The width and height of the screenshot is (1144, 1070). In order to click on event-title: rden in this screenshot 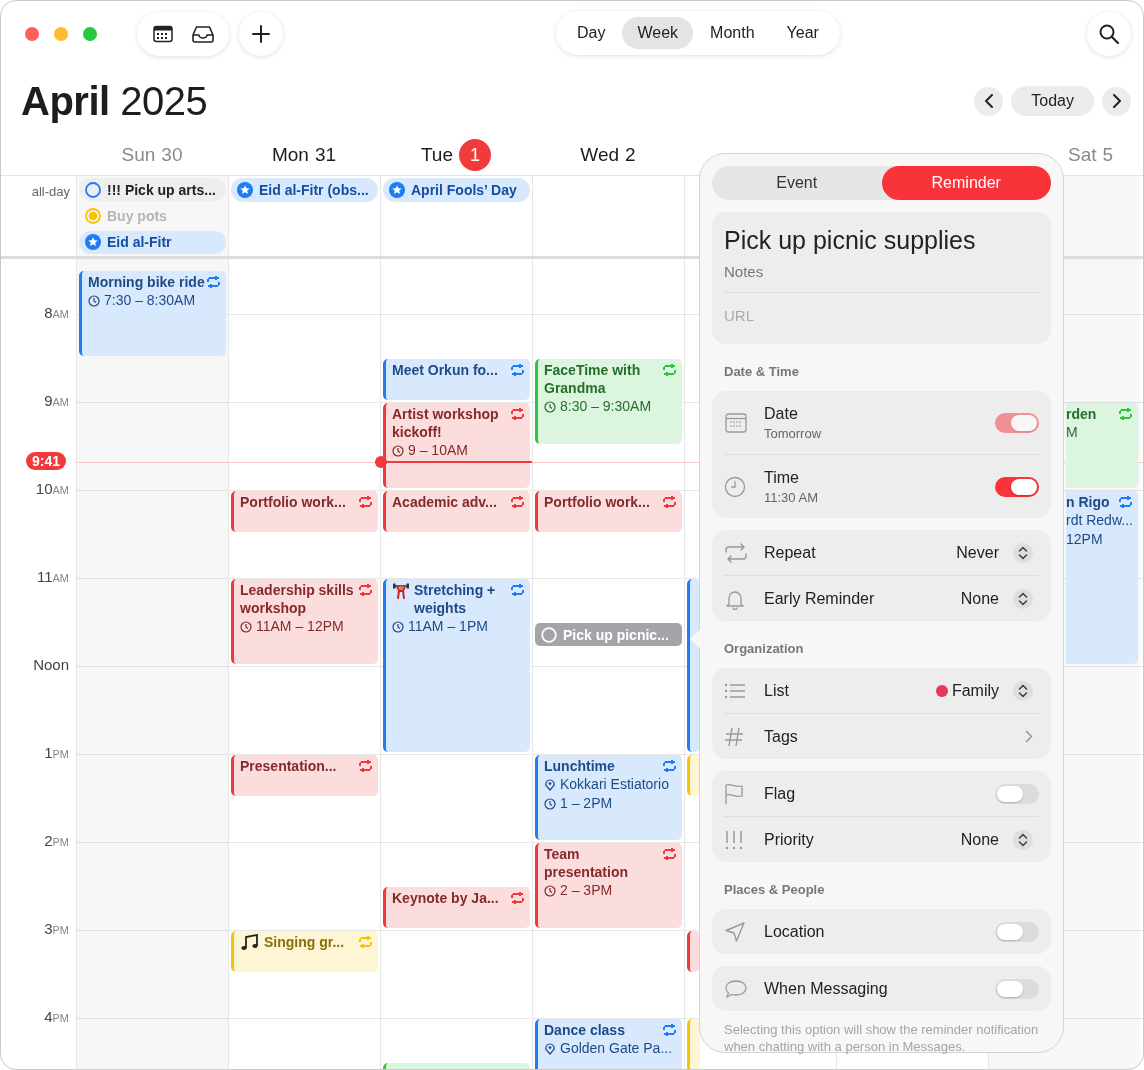, I will do `click(1081, 414)`.